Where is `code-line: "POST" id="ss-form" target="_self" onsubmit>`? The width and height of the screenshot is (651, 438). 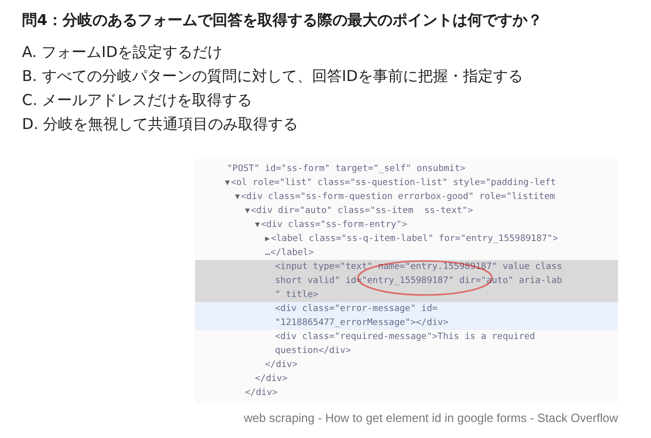
code-line: "POST" id="ss-form" target="_self" onsubmit> is located at coordinates (346, 169).